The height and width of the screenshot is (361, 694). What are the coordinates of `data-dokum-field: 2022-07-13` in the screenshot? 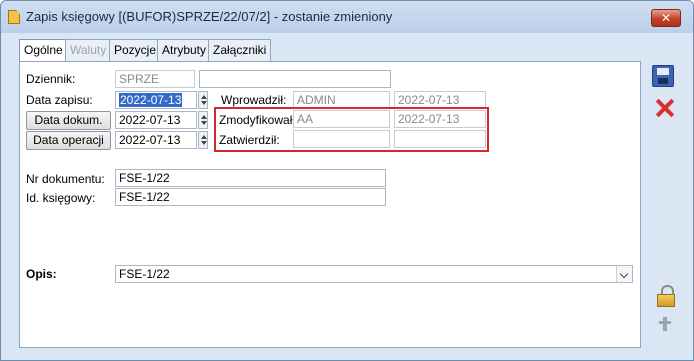 It's located at (156, 120).